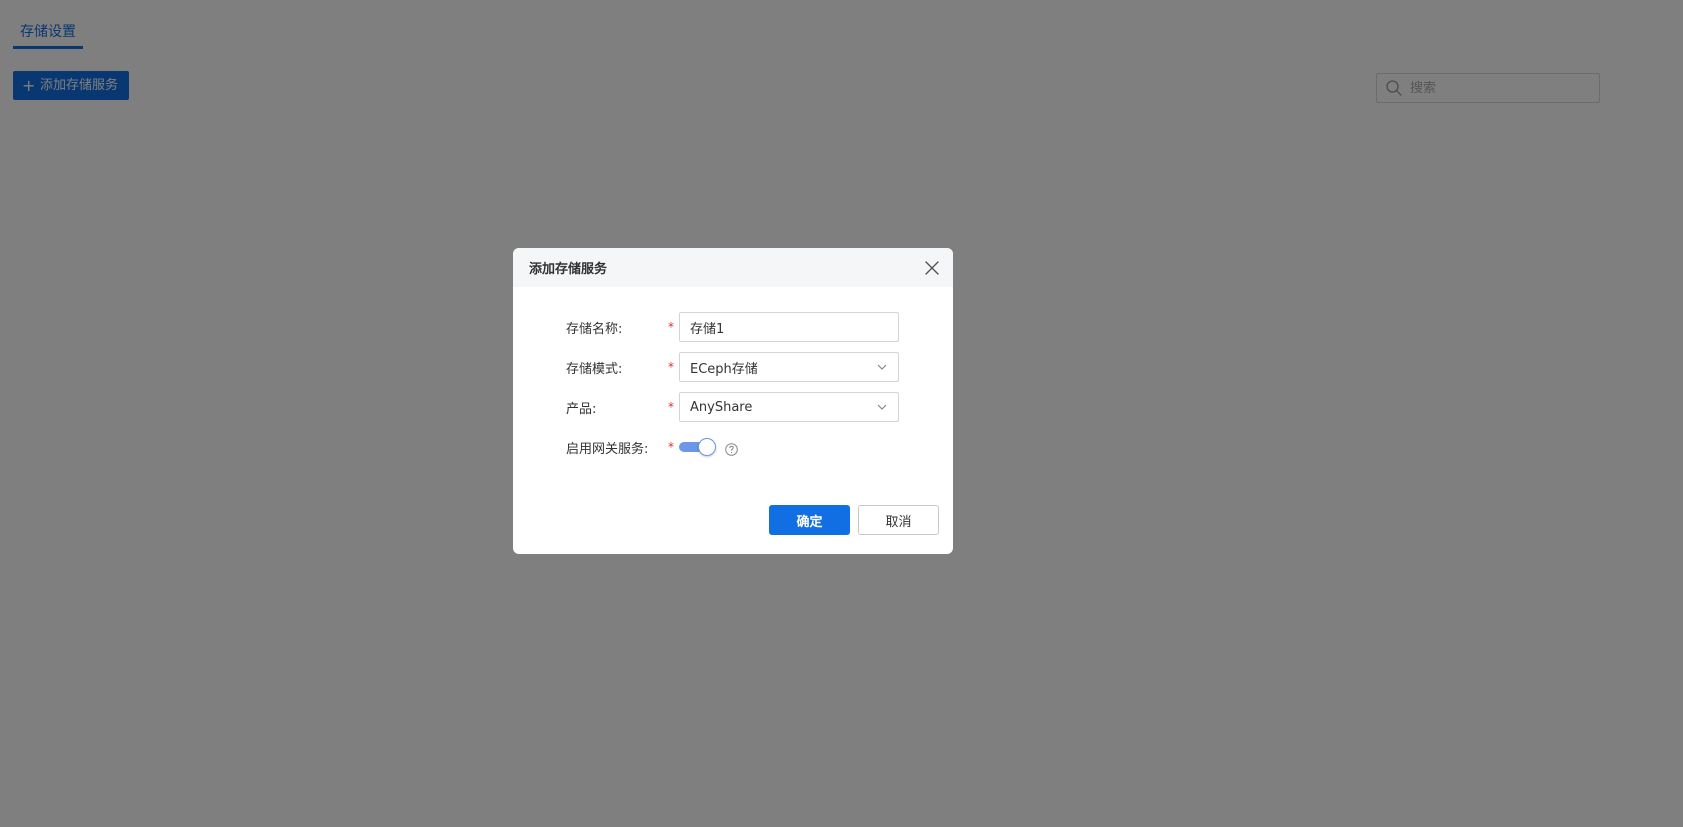 Image resolution: width=1683 pixels, height=827 pixels. Describe the element at coordinates (733, 267) in the screenshot. I see `dialog-header: 添加存储服务` at that location.